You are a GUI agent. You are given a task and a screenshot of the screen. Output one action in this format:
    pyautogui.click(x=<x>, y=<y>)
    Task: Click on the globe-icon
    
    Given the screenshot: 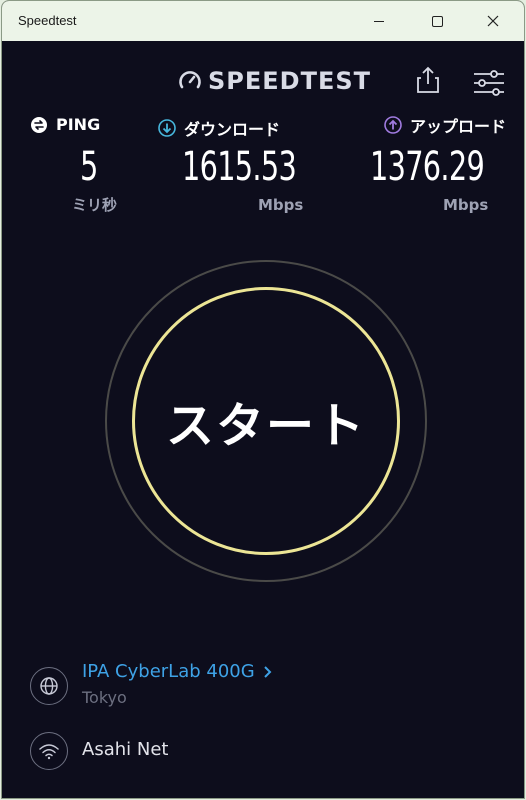 What is the action you would take?
    pyautogui.click(x=49, y=686)
    